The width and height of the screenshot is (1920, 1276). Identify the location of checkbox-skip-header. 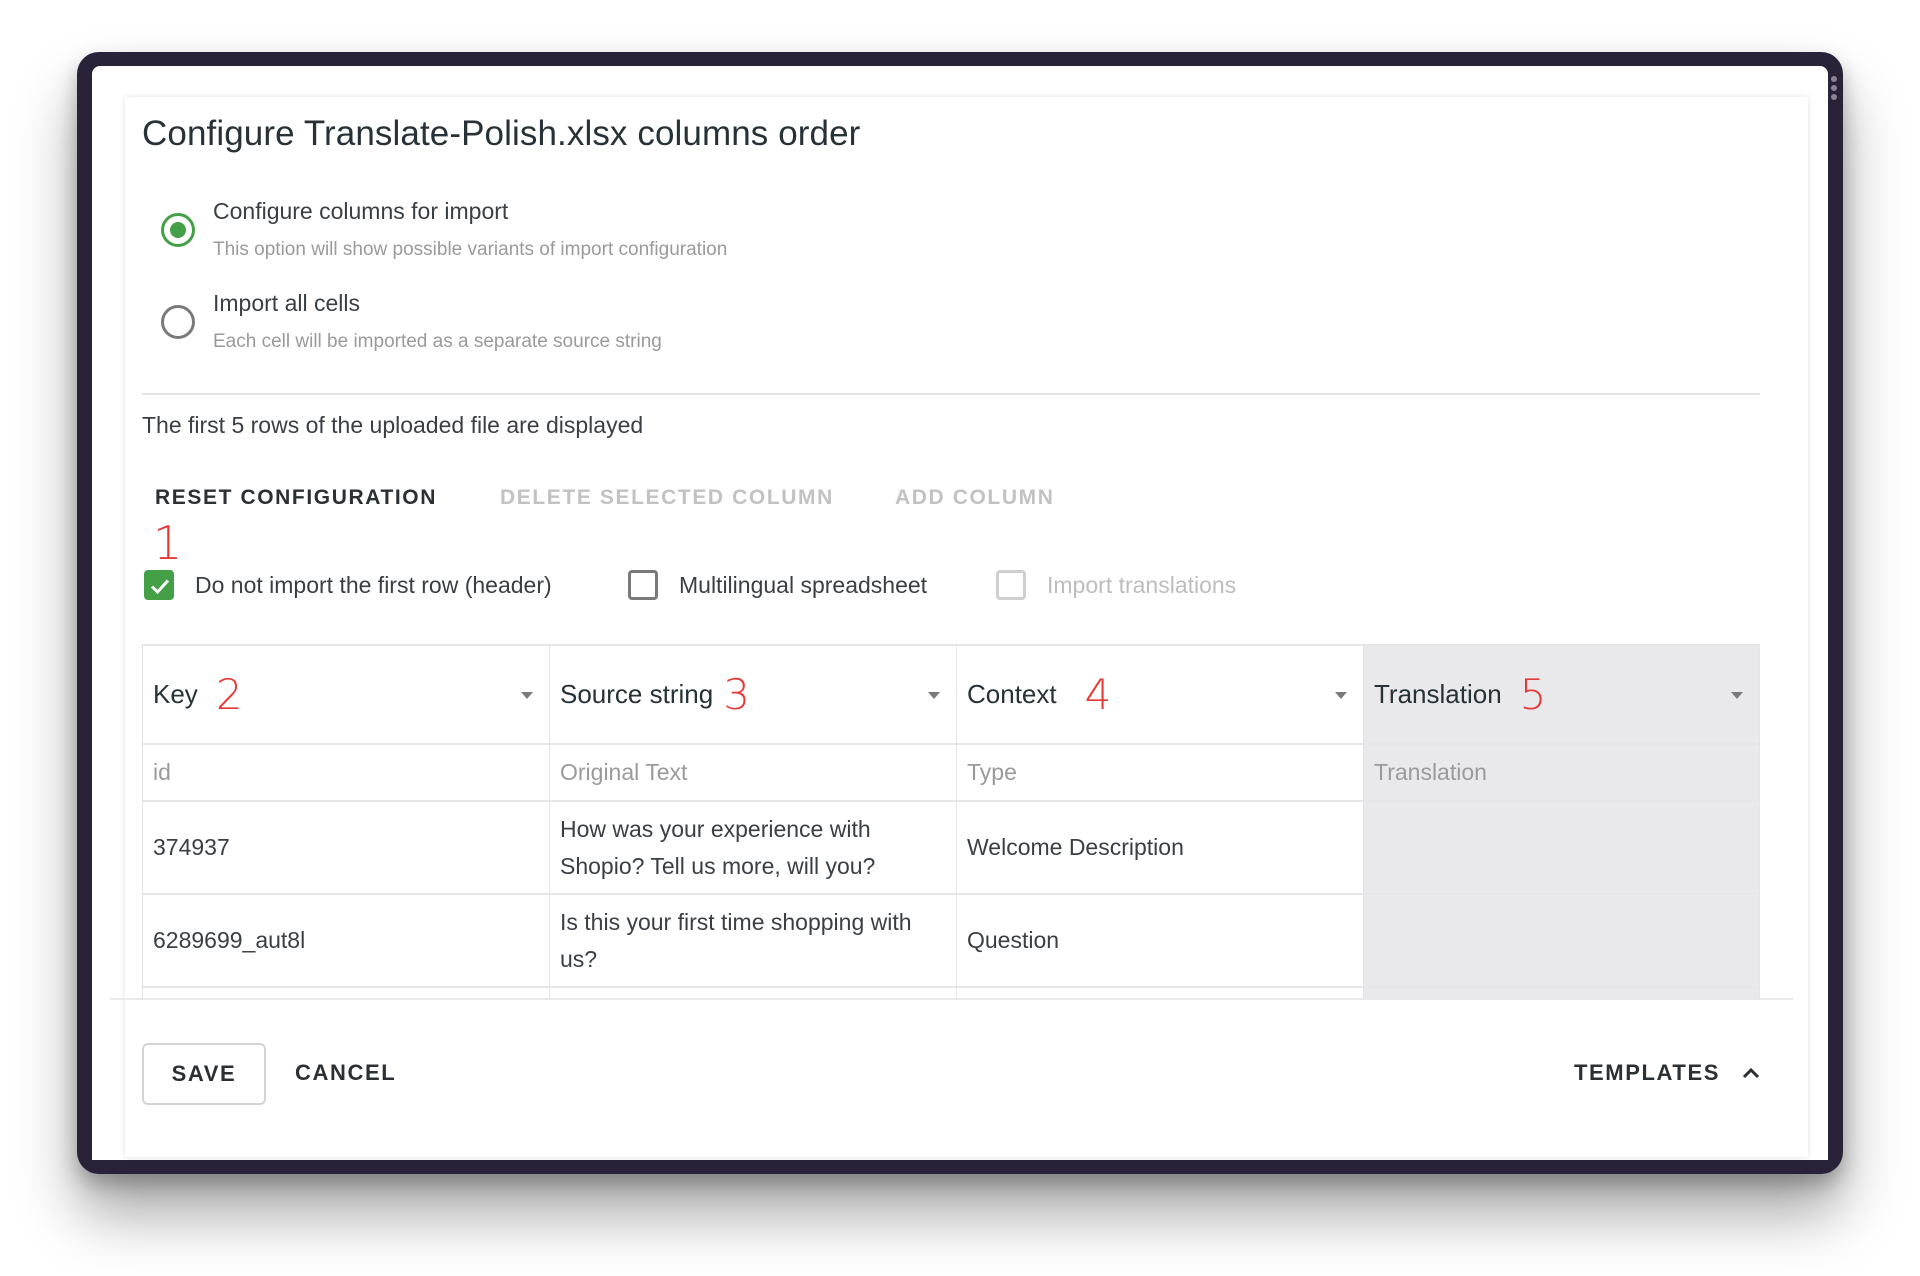
(159, 585).